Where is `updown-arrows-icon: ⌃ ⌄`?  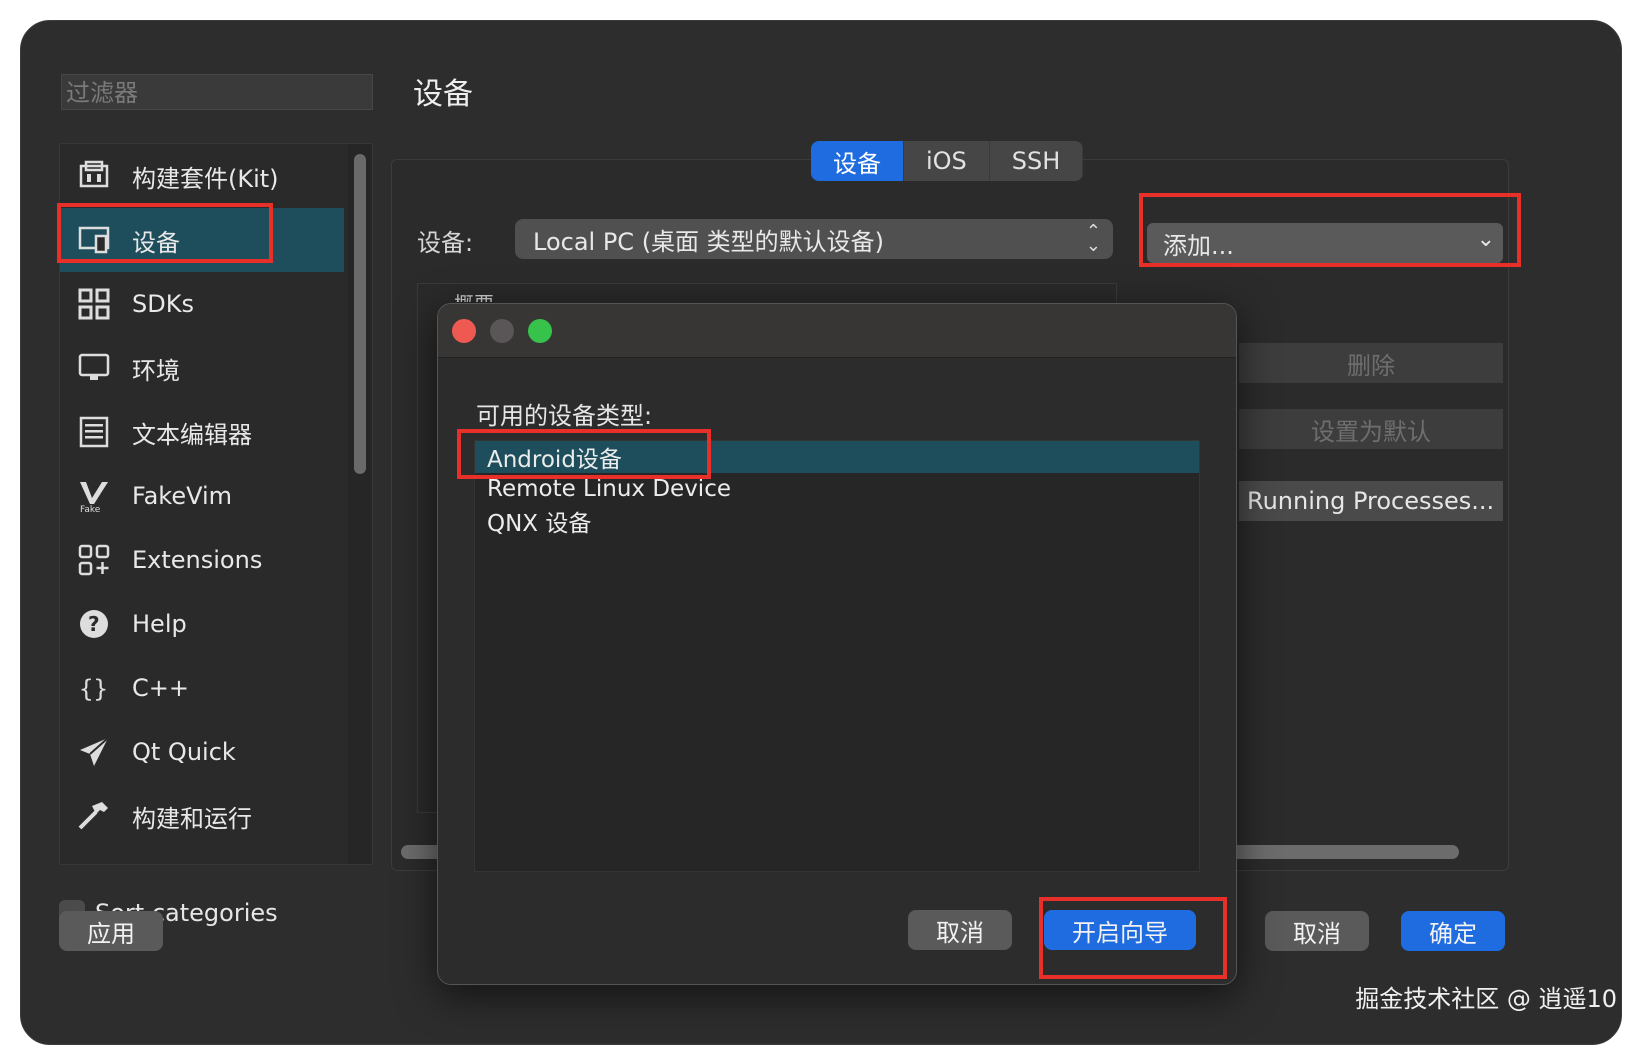 updown-arrows-icon: ⌃ ⌄ is located at coordinates (1093, 238).